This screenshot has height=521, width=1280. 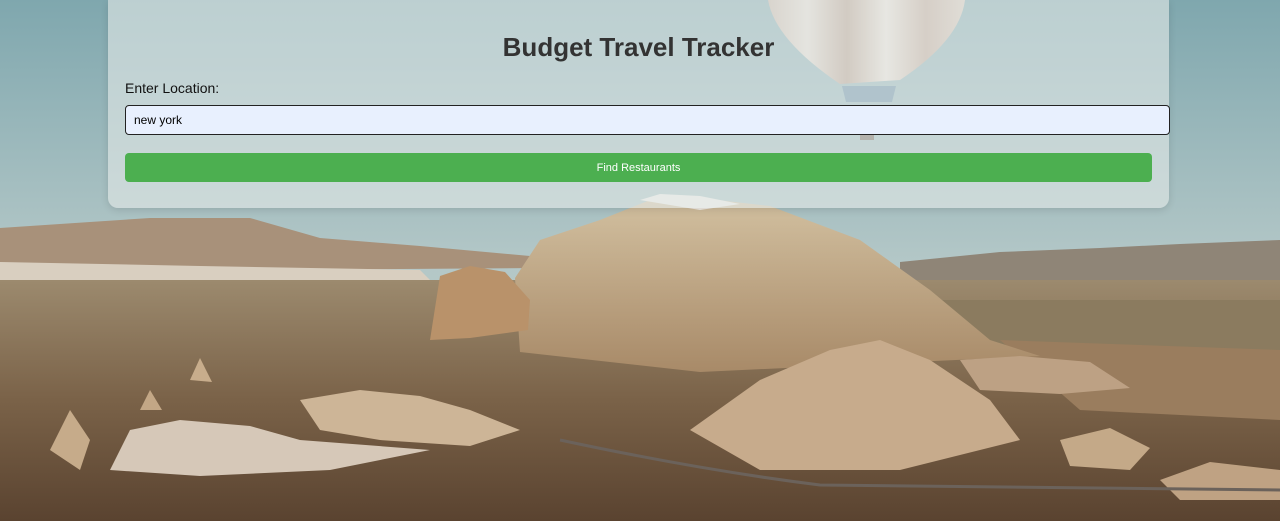 I want to click on page-title: Budget Travel Tracker, so click(x=638, y=47).